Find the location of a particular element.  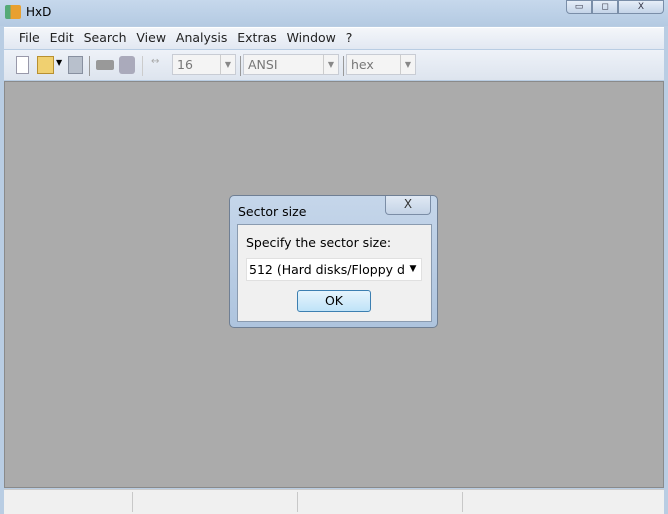

hxd-app-icon is located at coordinates (13, 12).